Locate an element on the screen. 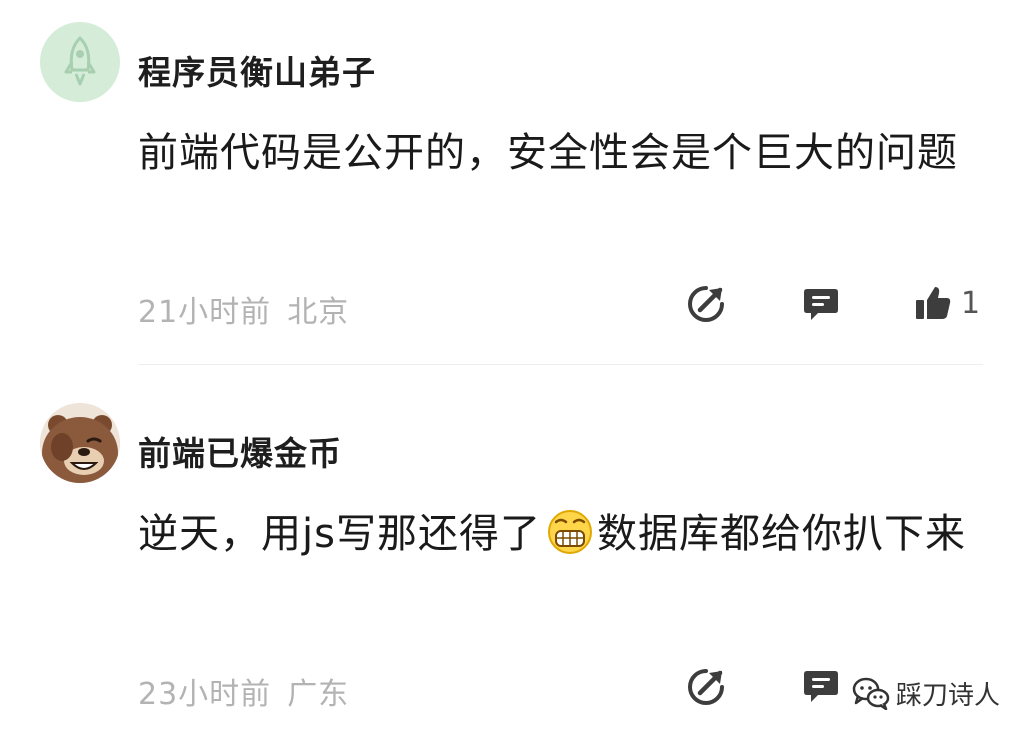 Image resolution: width=1031 pixels, height=734 pixels. username: 前端已爆金币 is located at coordinates (240, 451).